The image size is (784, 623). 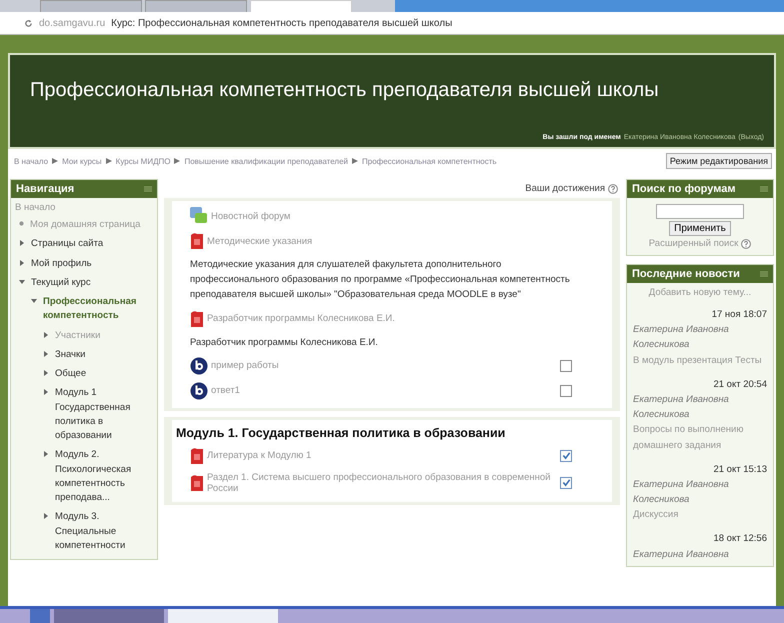 What do you see at coordinates (104, 415) in the screenshot?
I see `nav-item: Модуль 1 Государственная политика в образовании` at bounding box center [104, 415].